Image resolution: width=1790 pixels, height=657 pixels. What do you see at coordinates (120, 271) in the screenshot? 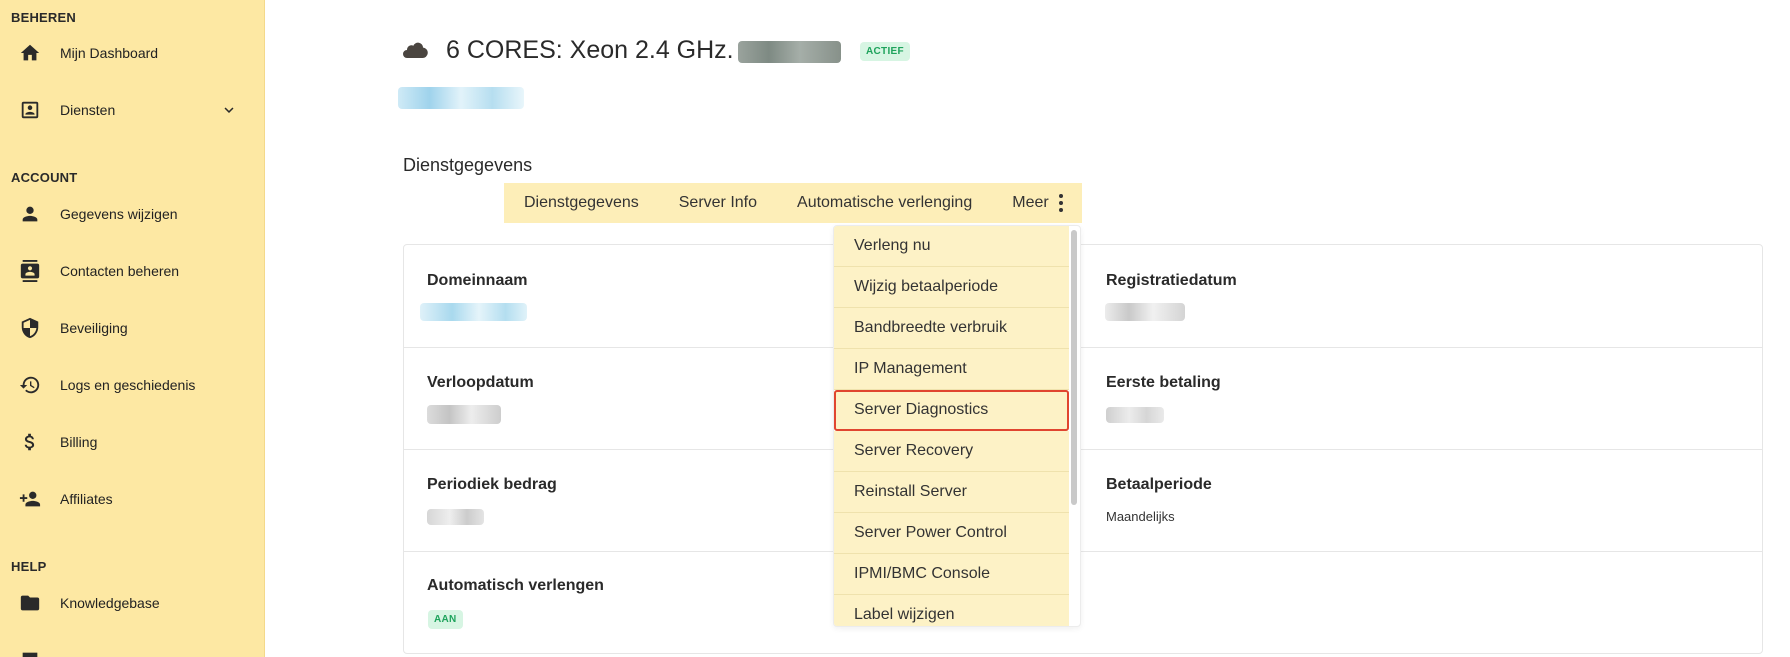
I see `sidebar-item-label: Contacten beheren` at bounding box center [120, 271].